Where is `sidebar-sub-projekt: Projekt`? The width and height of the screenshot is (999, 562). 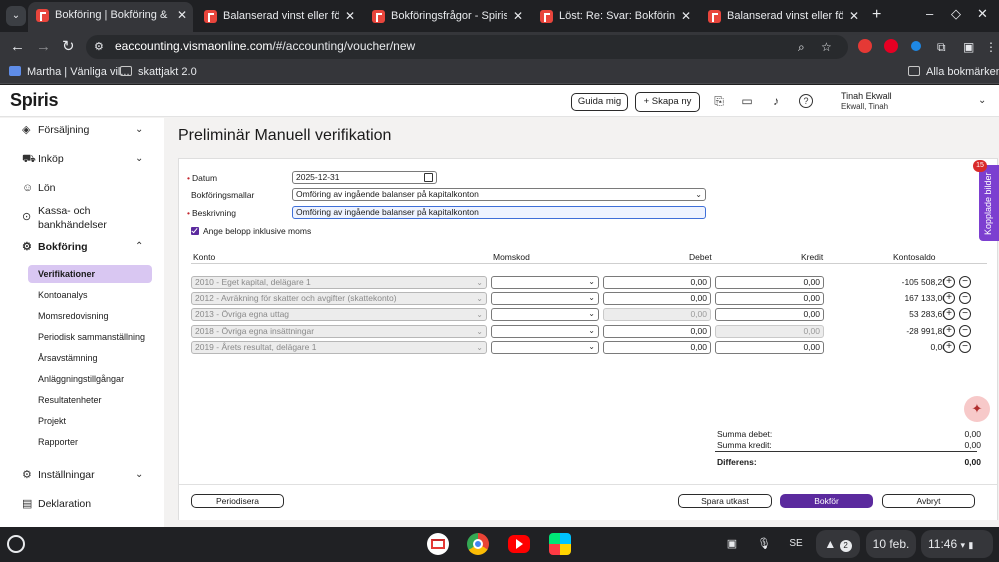 sidebar-sub-projekt: Projekt is located at coordinates (90, 421).